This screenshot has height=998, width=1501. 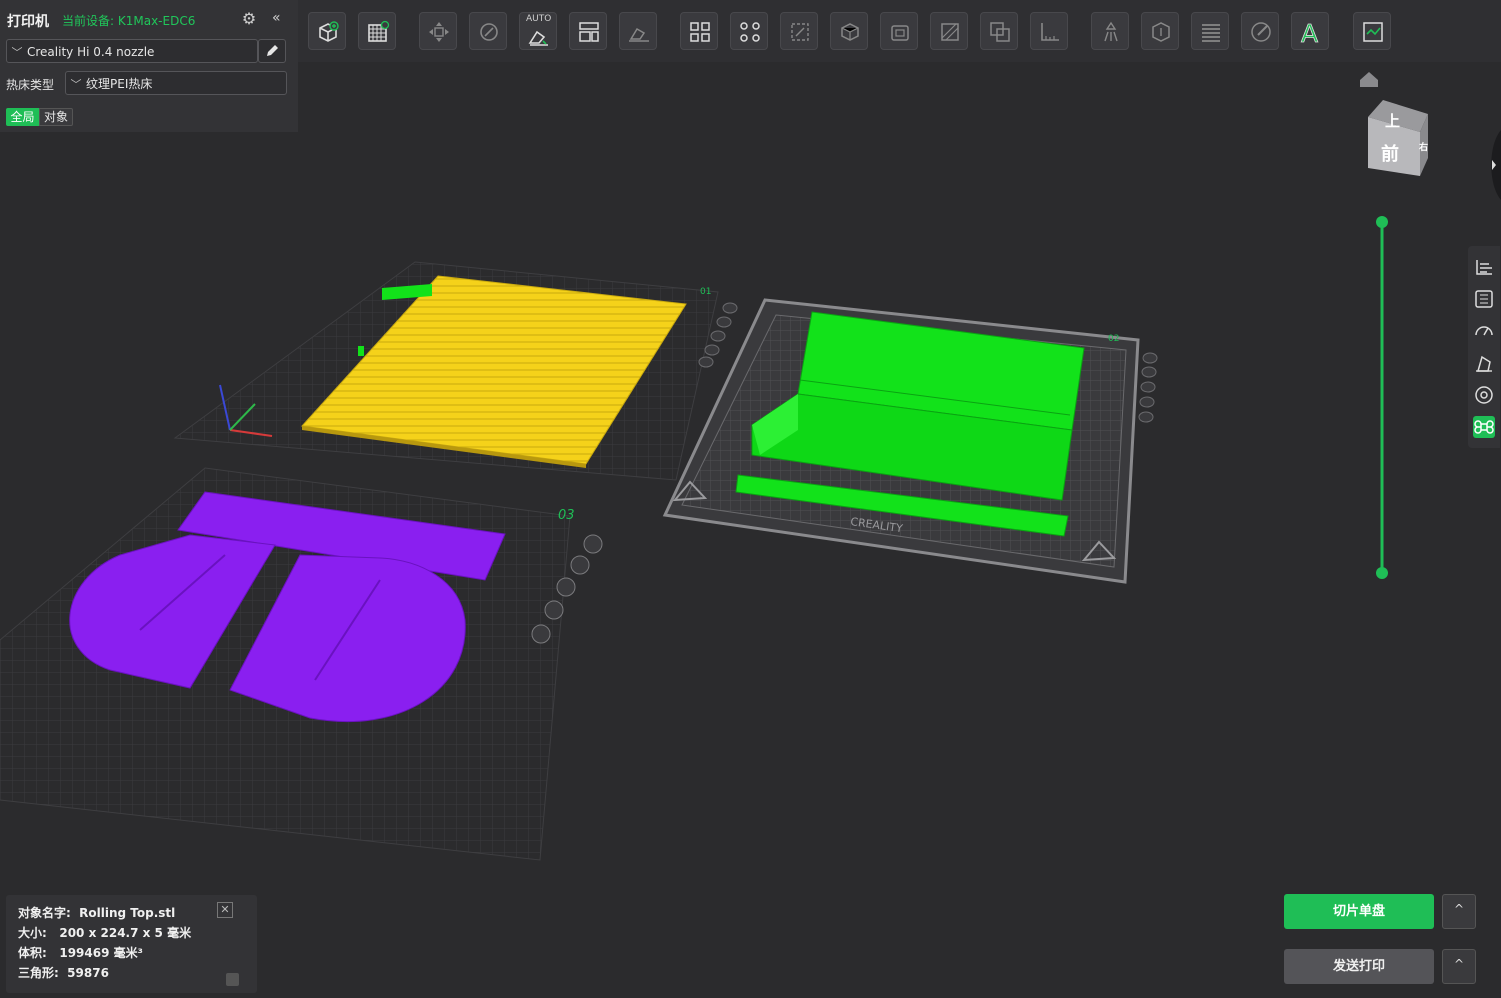 I want to click on boolean-button, so click(x=999, y=31).